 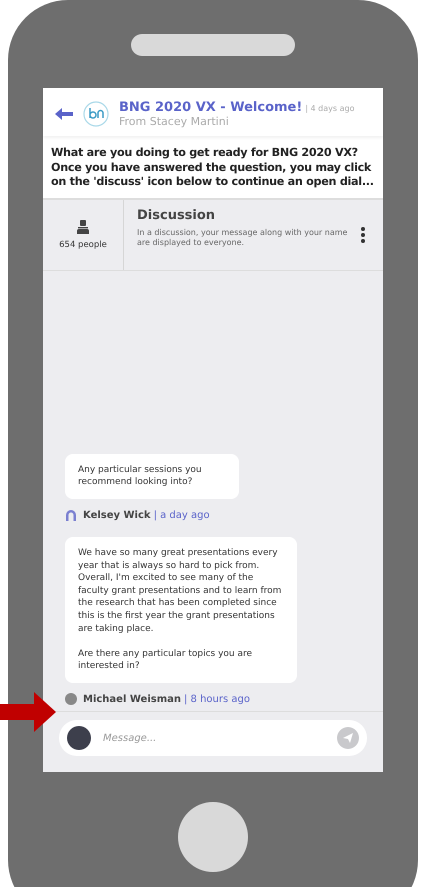 What do you see at coordinates (132, 699) in the screenshot?
I see `message-author: Michael Weisman` at bounding box center [132, 699].